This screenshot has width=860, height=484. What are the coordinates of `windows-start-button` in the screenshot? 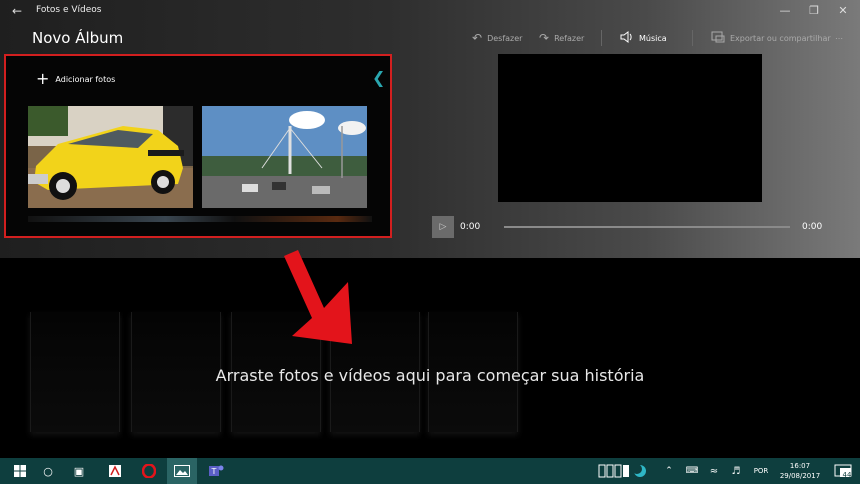 It's located at (20, 471).